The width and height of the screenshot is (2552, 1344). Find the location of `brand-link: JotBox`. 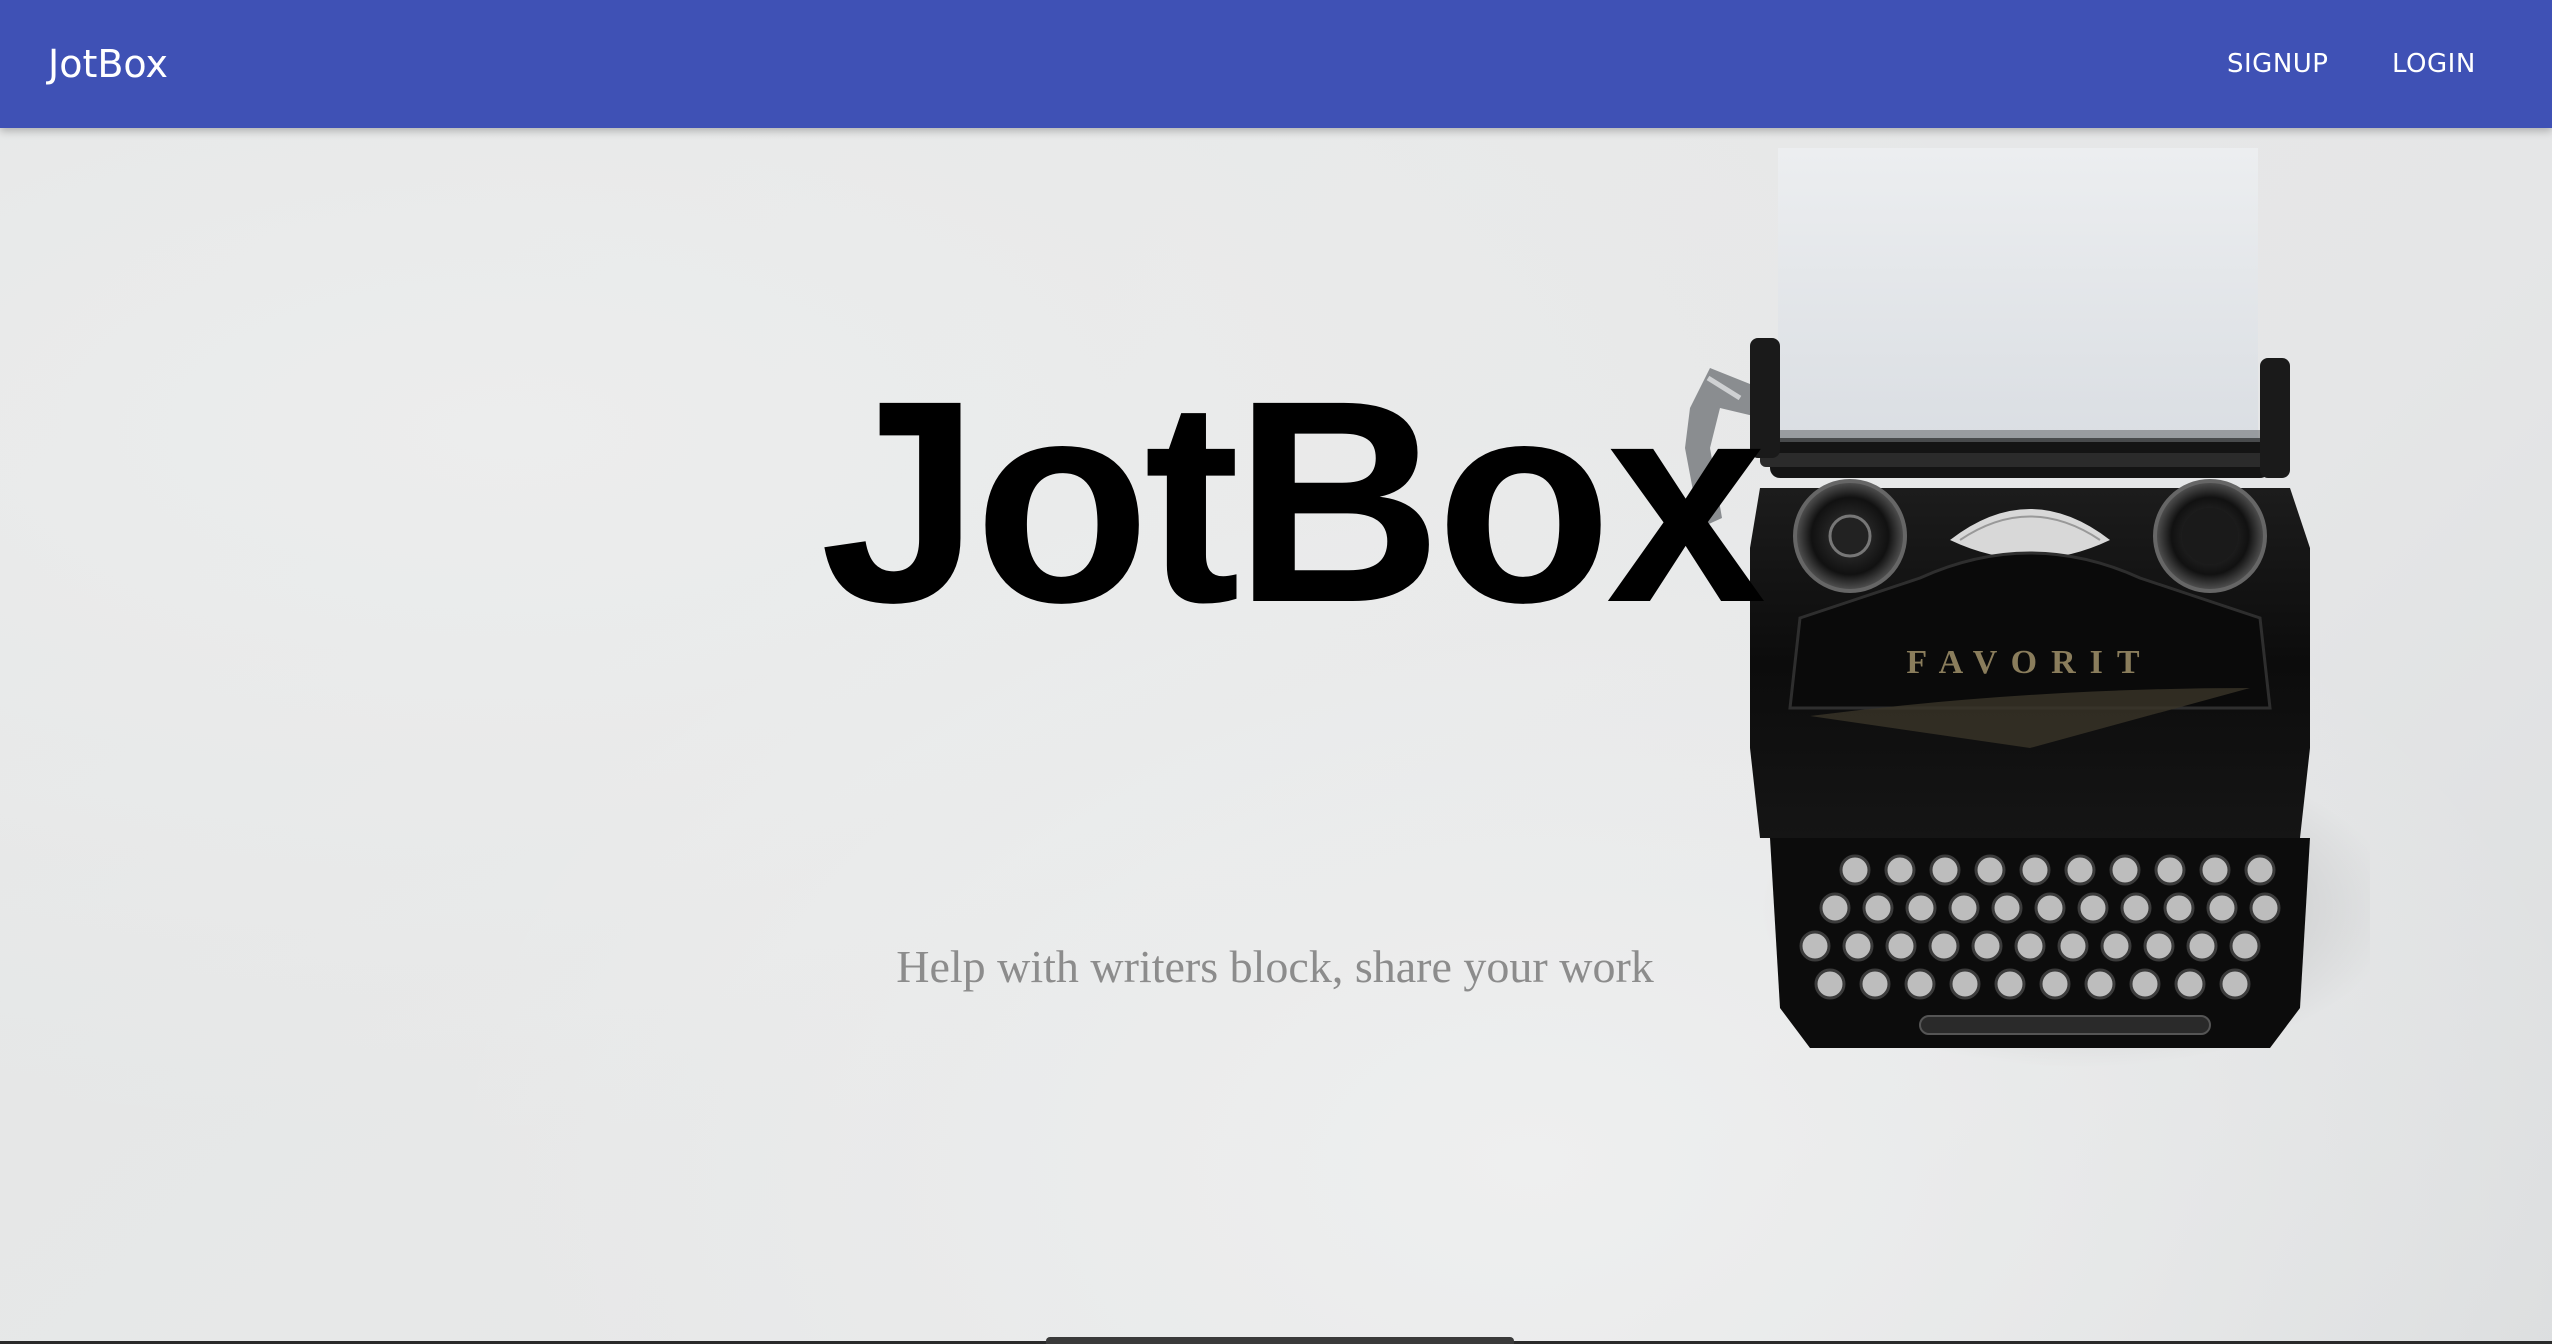

brand-link: JotBox is located at coordinates (108, 64).